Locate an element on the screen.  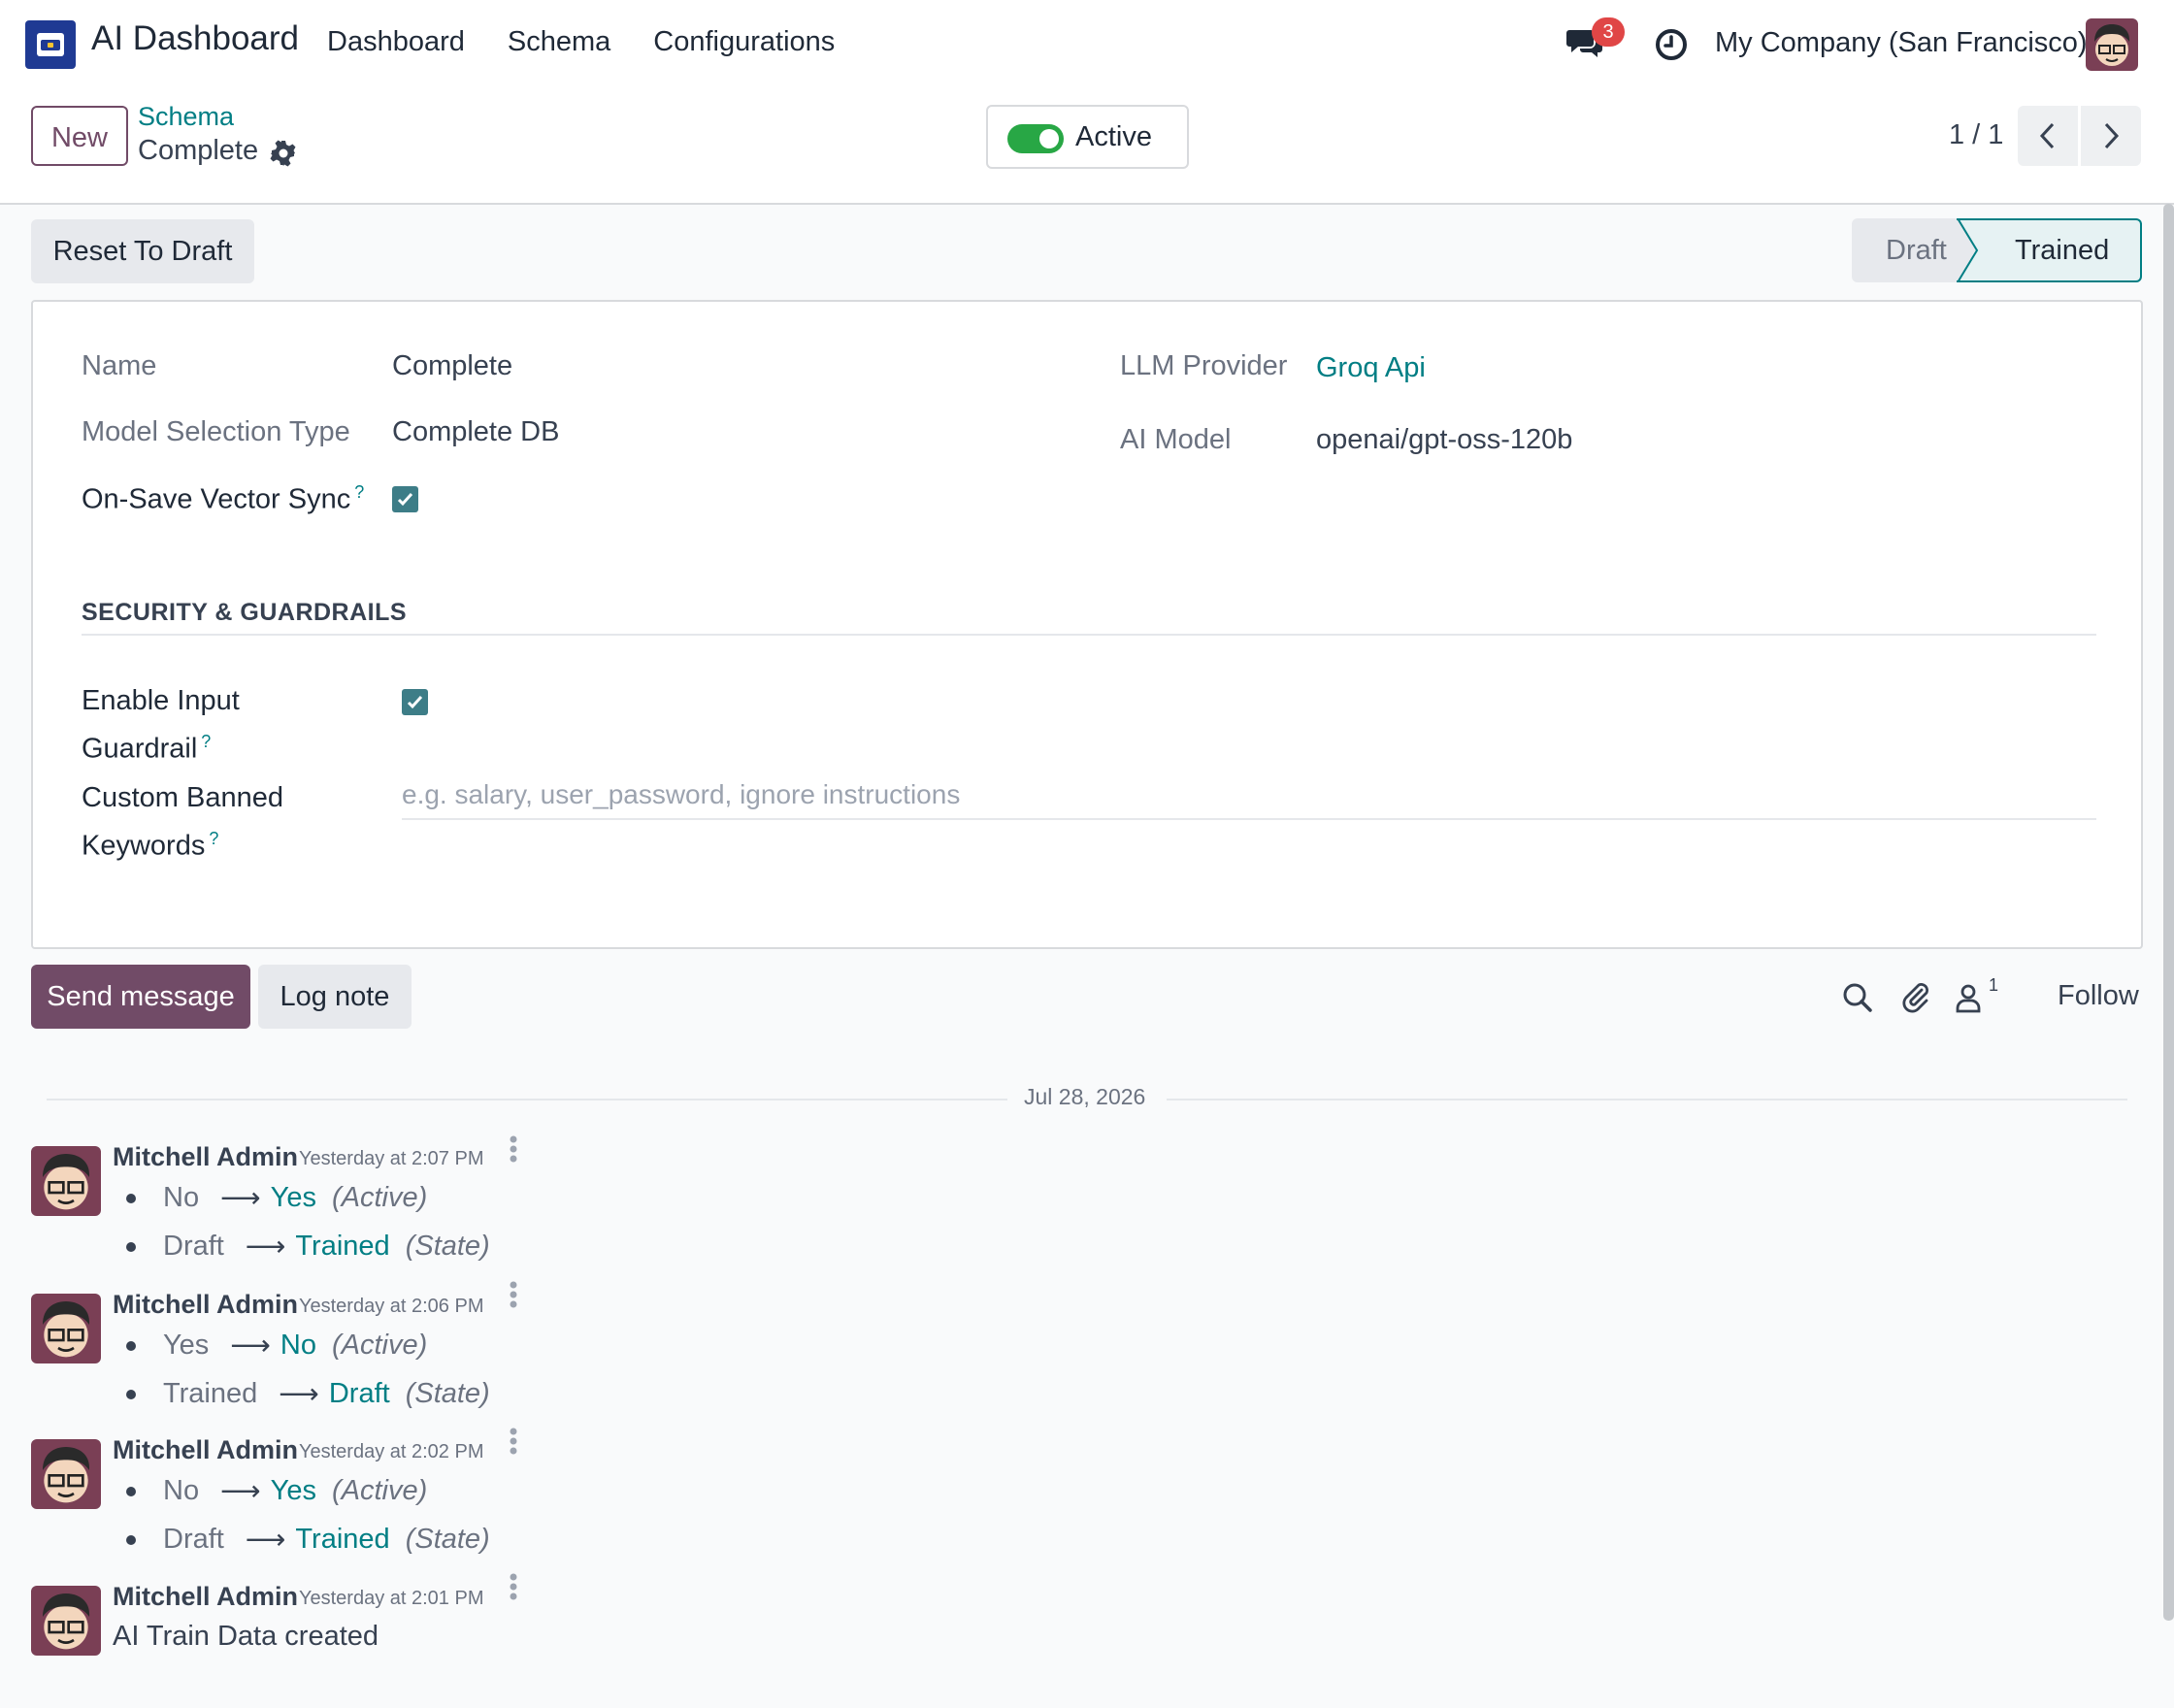
llm-provider-value: Groq Api is located at coordinates (1371, 368).